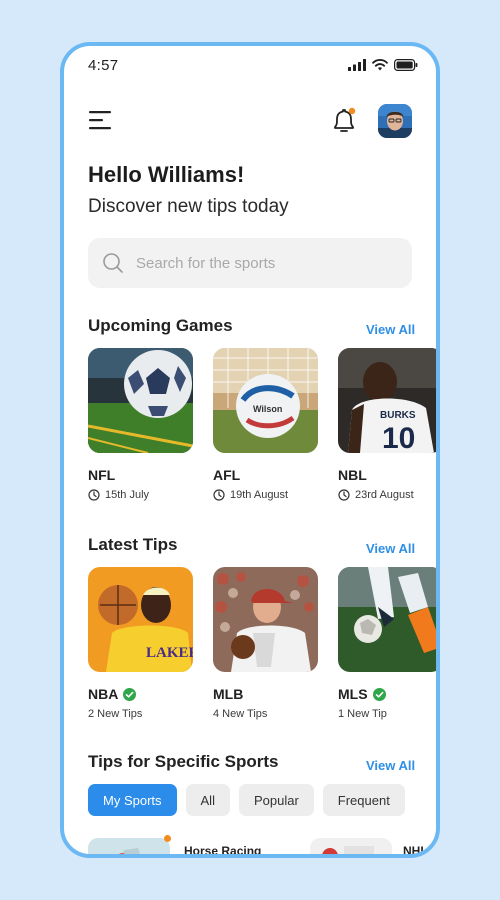  What do you see at coordinates (362, 714) in the screenshot?
I see `tip-count: 1 New Tip` at bounding box center [362, 714].